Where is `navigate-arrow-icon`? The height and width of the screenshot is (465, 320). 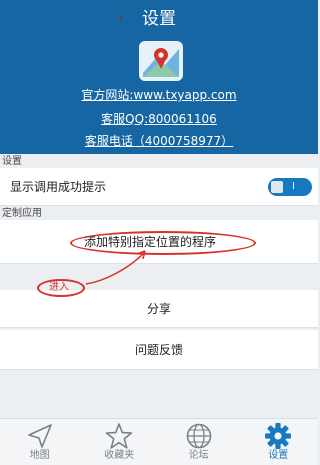 navigate-arrow-icon is located at coordinates (39, 436).